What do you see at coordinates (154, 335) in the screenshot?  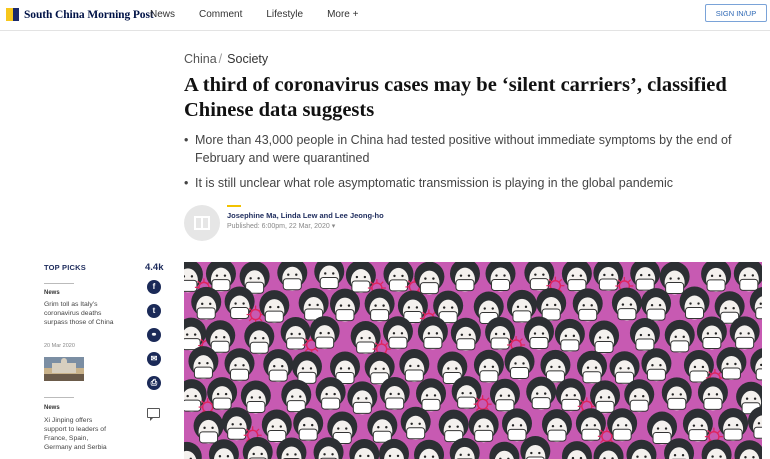 I see `link-icon: ⚭` at bounding box center [154, 335].